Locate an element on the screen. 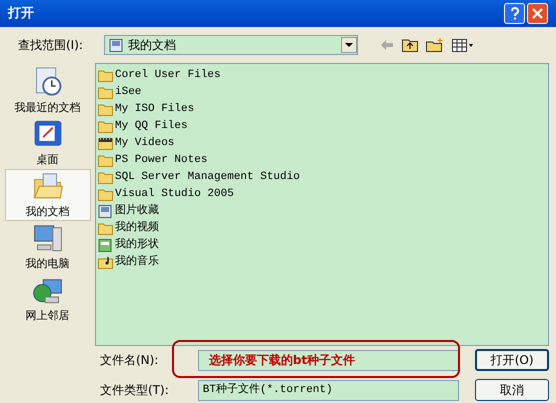  file-name: 我的音乐 is located at coordinates (137, 262).